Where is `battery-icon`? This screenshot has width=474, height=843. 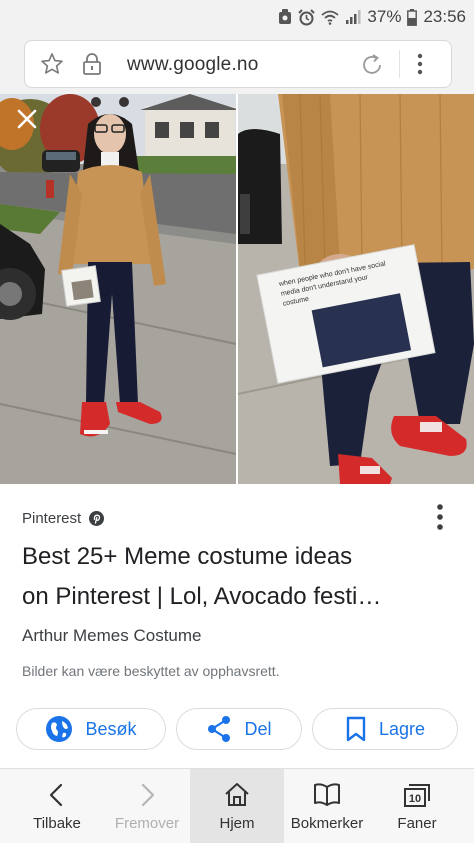
battery-icon is located at coordinates (412, 17).